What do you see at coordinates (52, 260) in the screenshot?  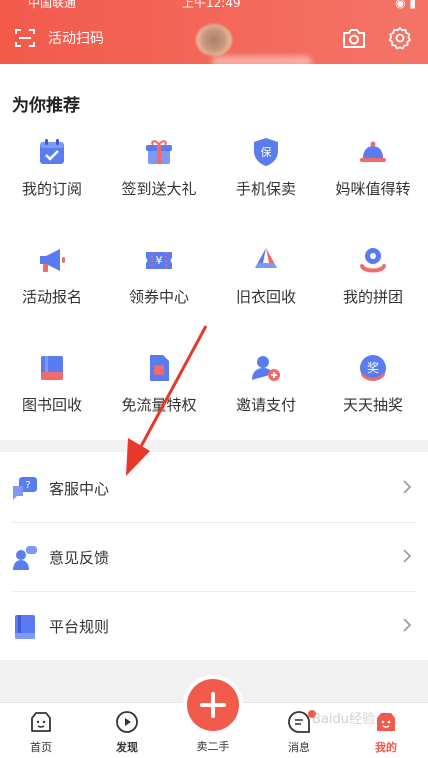 I see `megaphone-icon` at bounding box center [52, 260].